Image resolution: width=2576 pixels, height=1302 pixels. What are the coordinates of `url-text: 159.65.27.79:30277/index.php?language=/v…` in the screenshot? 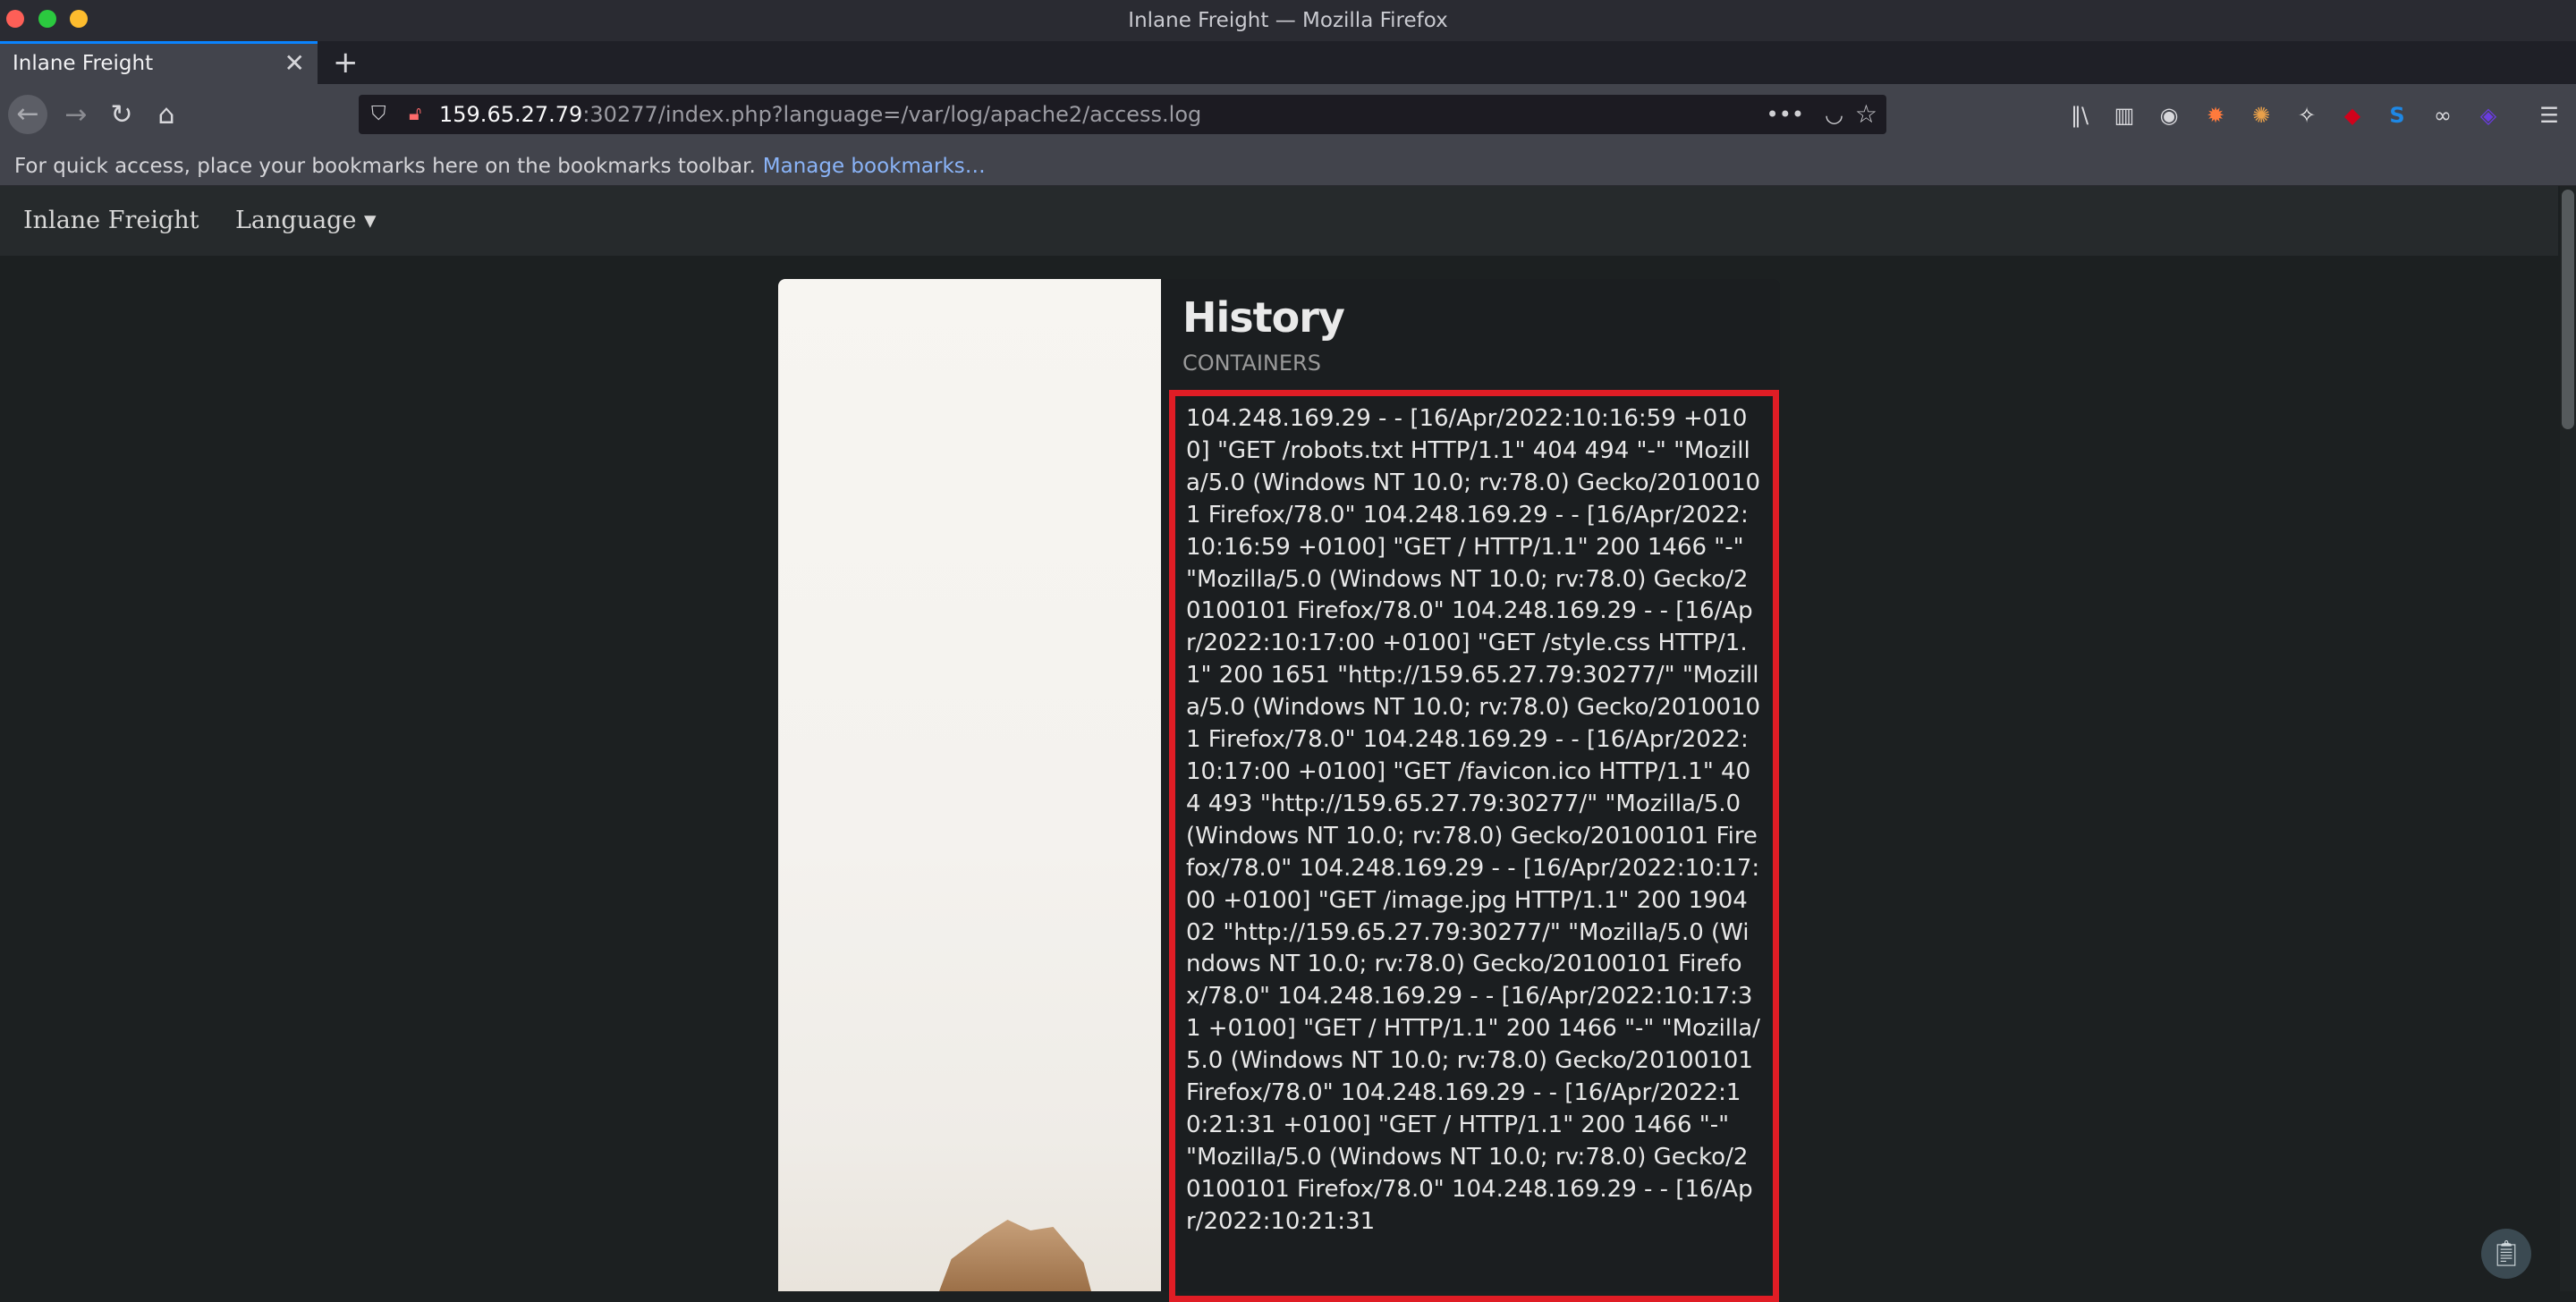 It's located at (820, 114).